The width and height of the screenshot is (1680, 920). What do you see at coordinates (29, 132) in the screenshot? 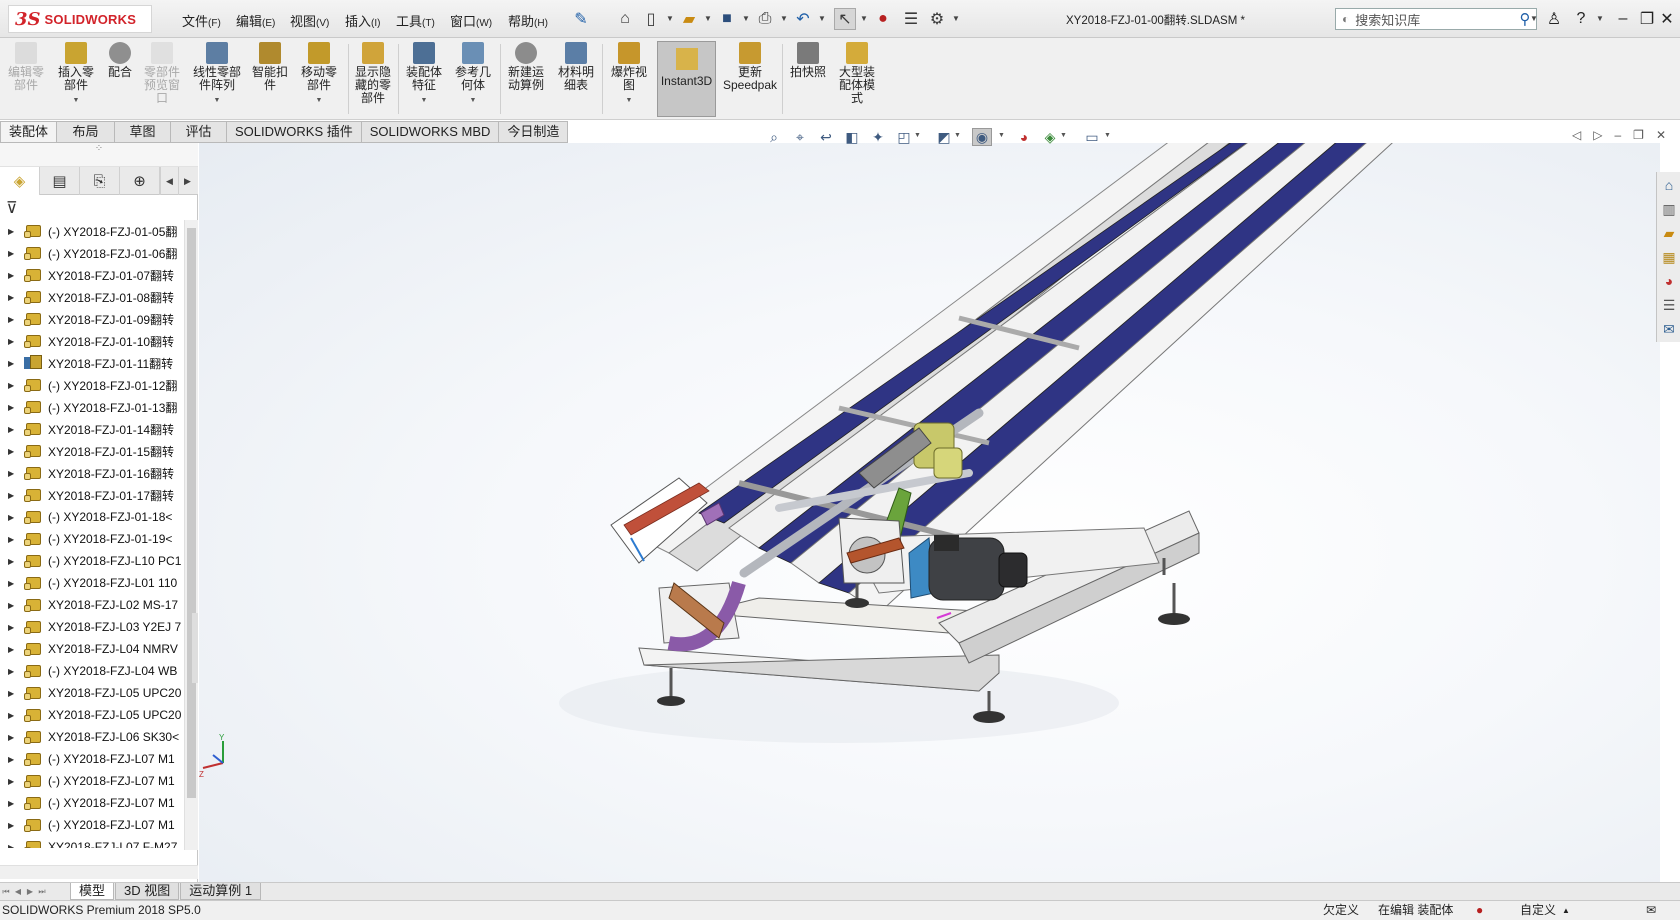
I see `tab-assembly: 装配体` at bounding box center [29, 132].